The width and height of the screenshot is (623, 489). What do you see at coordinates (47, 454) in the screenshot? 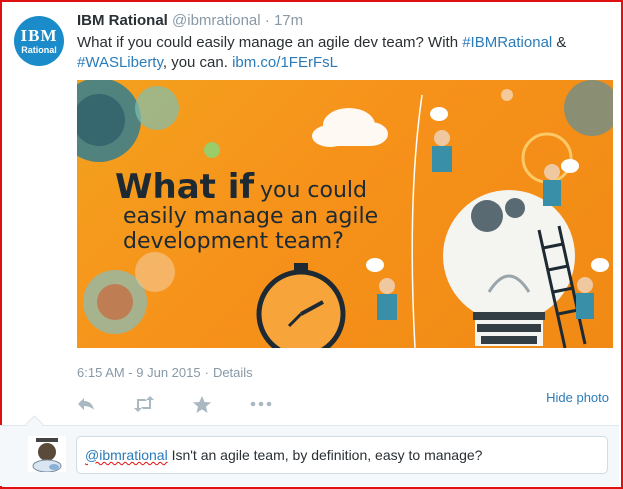
I see `user-avatar` at bounding box center [47, 454].